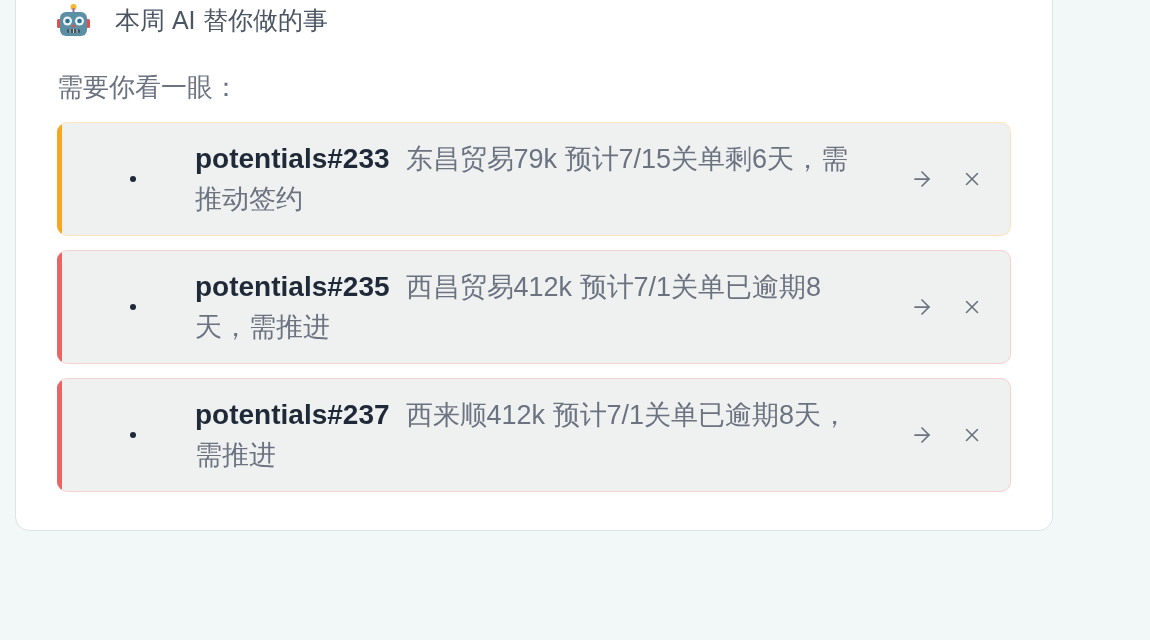  I want to click on alert-text: potentials#235 西昌贸易412k 预计7/1关单已逾期8天，需推进, so click(509, 307).